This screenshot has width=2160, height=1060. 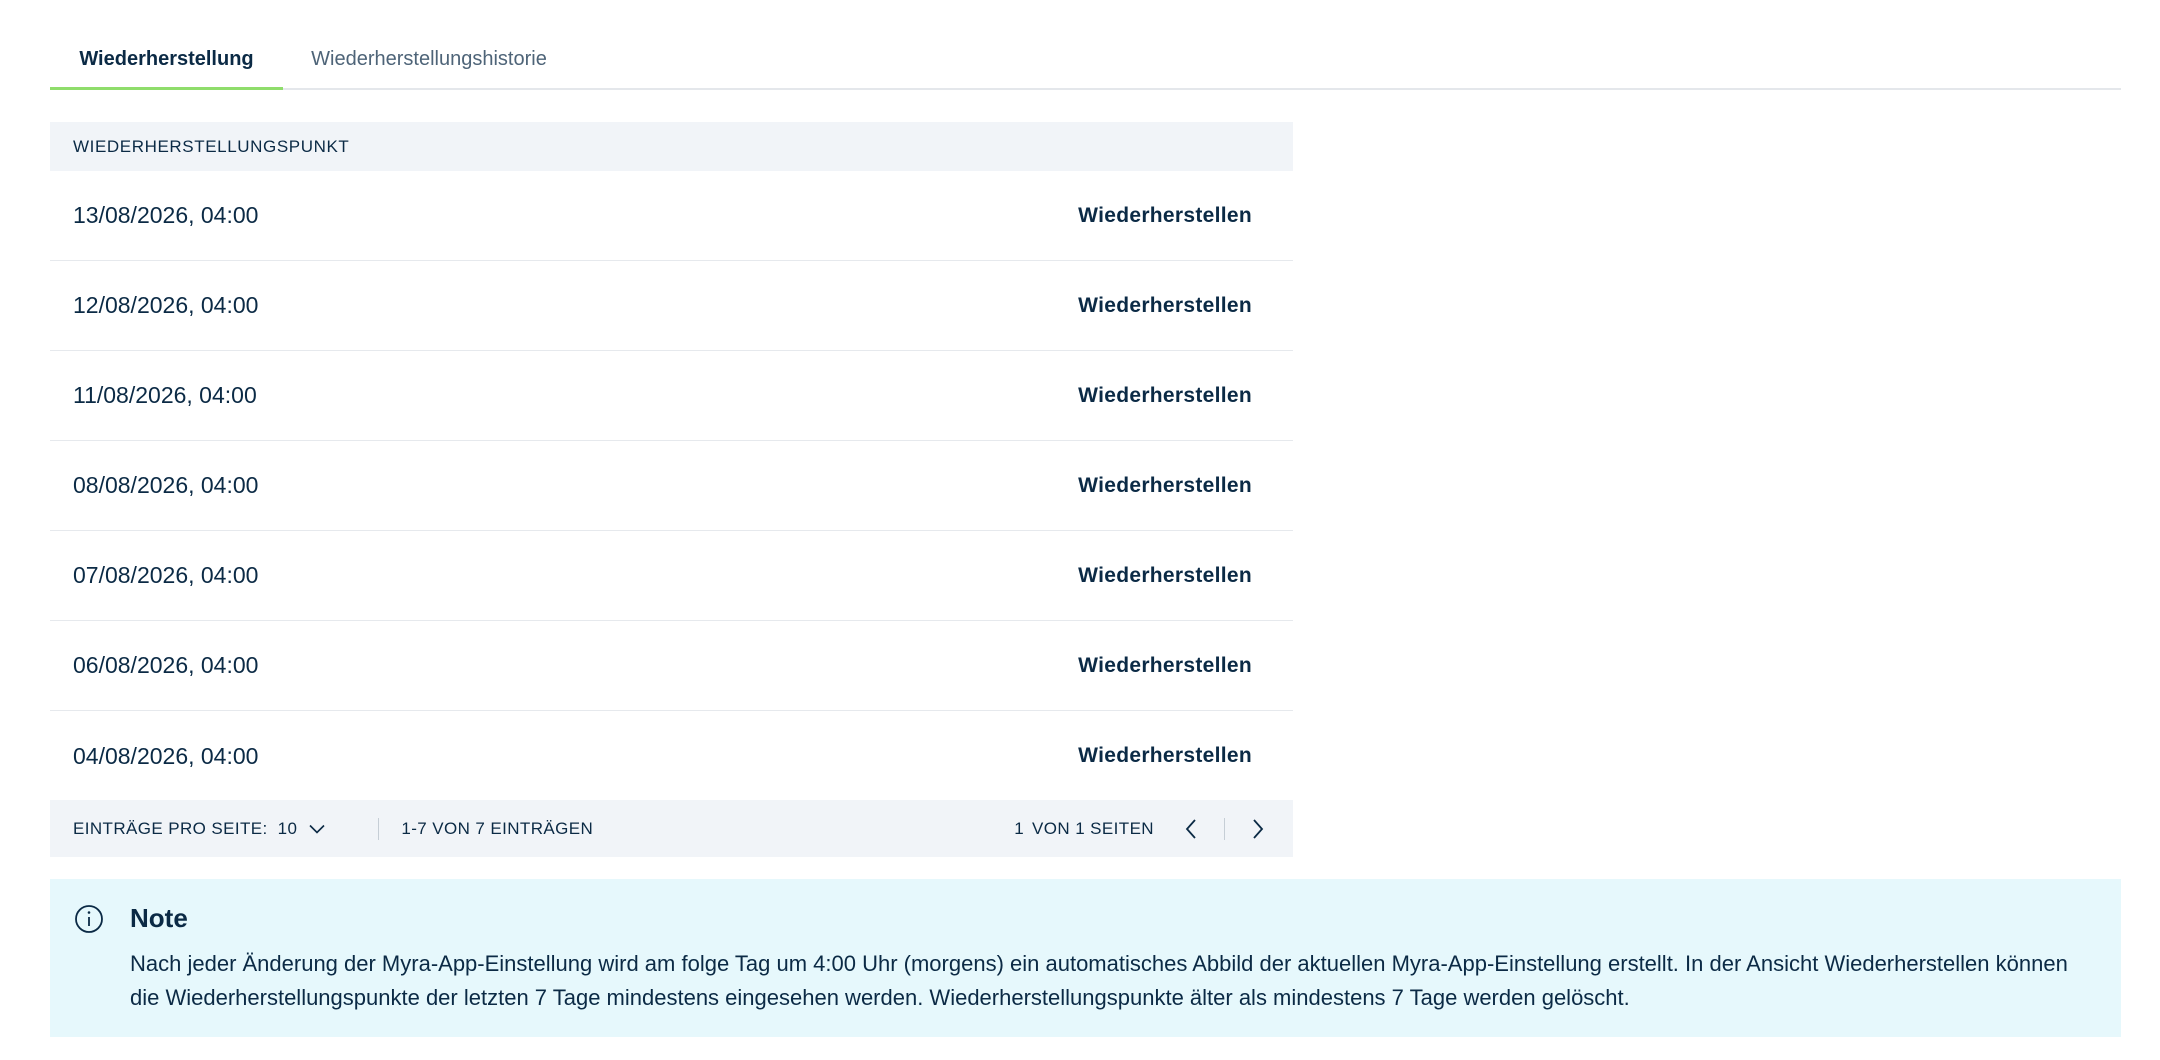 What do you see at coordinates (170, 828) in the screenshot?
I see `per-page-label: EINTRÄGE PRO SEITE:` at bounding box center [170, 828].